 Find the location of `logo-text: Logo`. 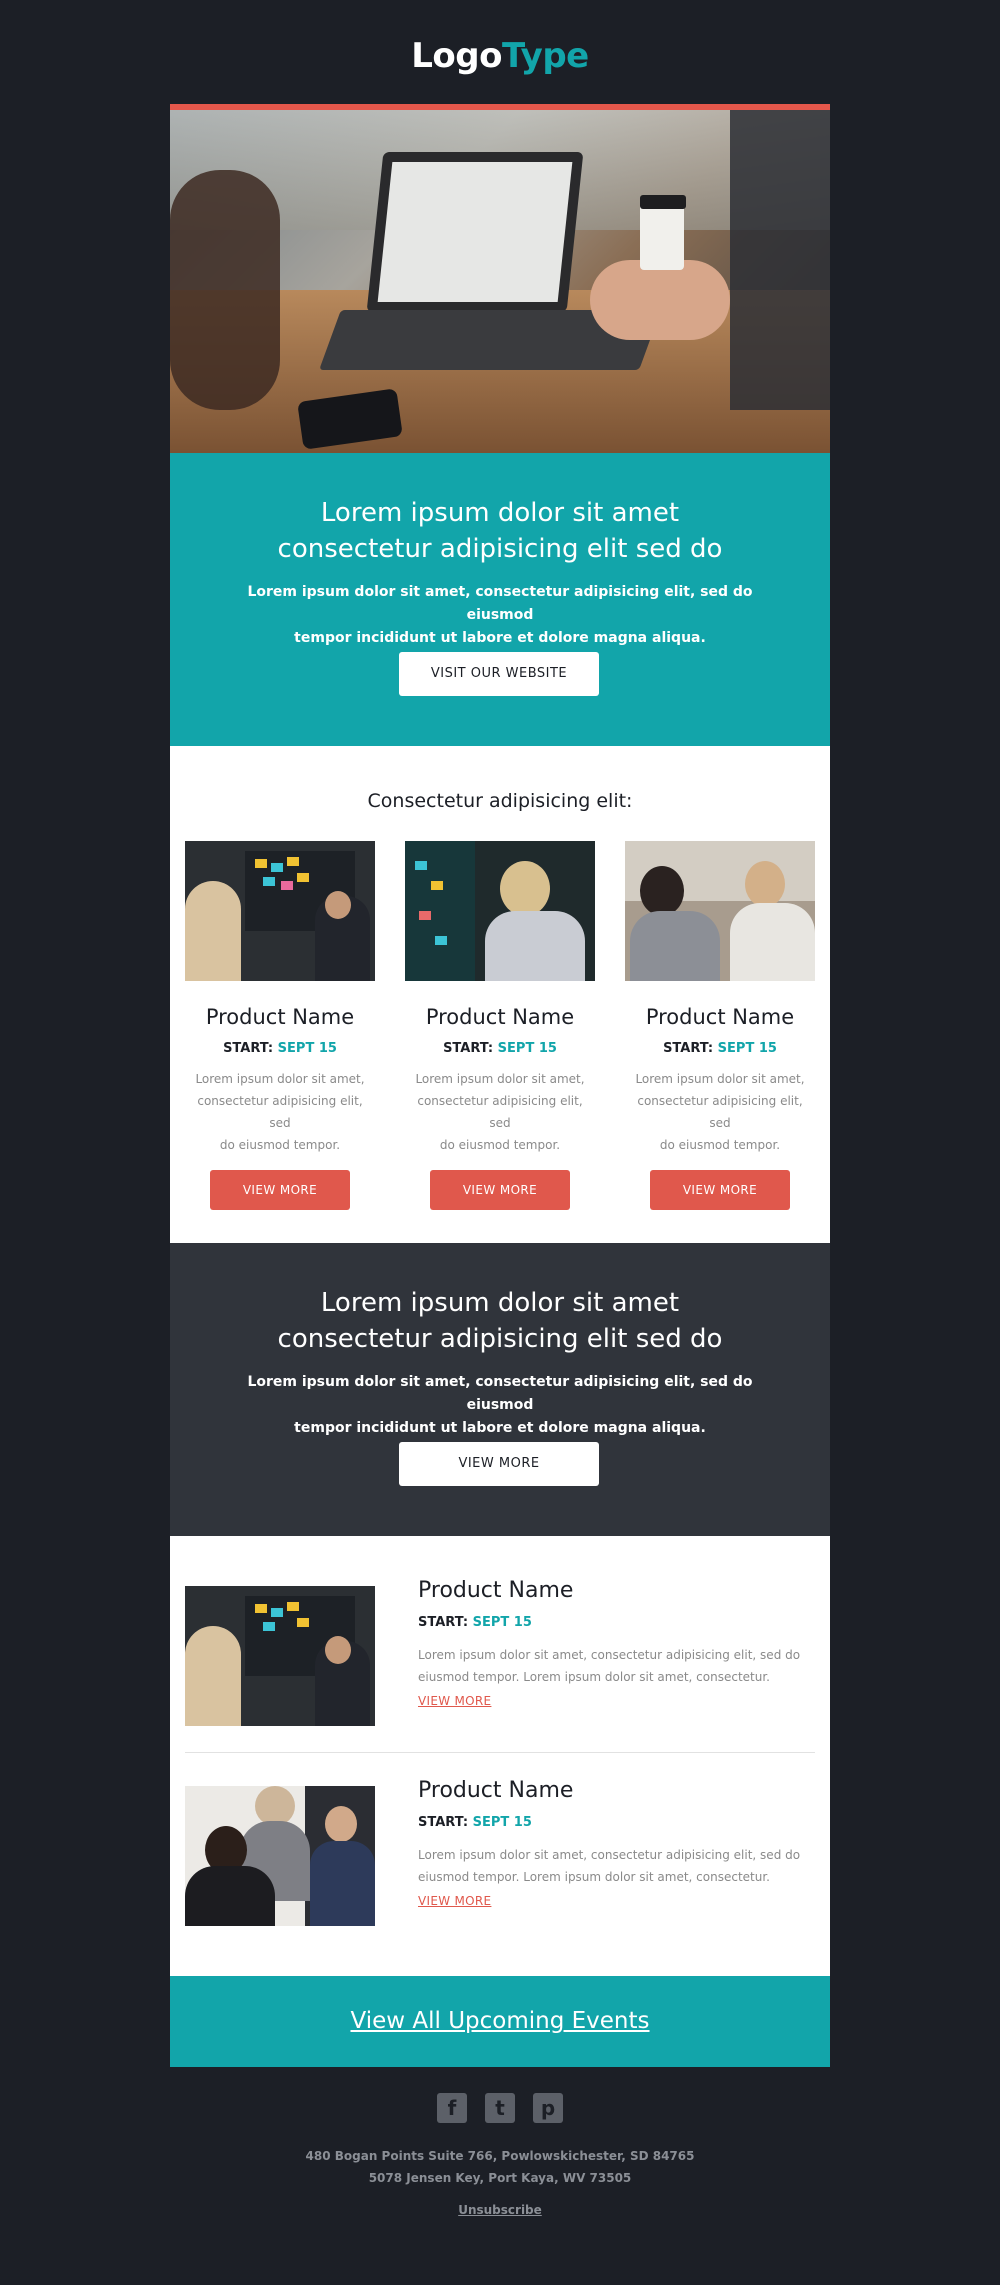

logo-text: Logo is located at coordinates (456, 56).